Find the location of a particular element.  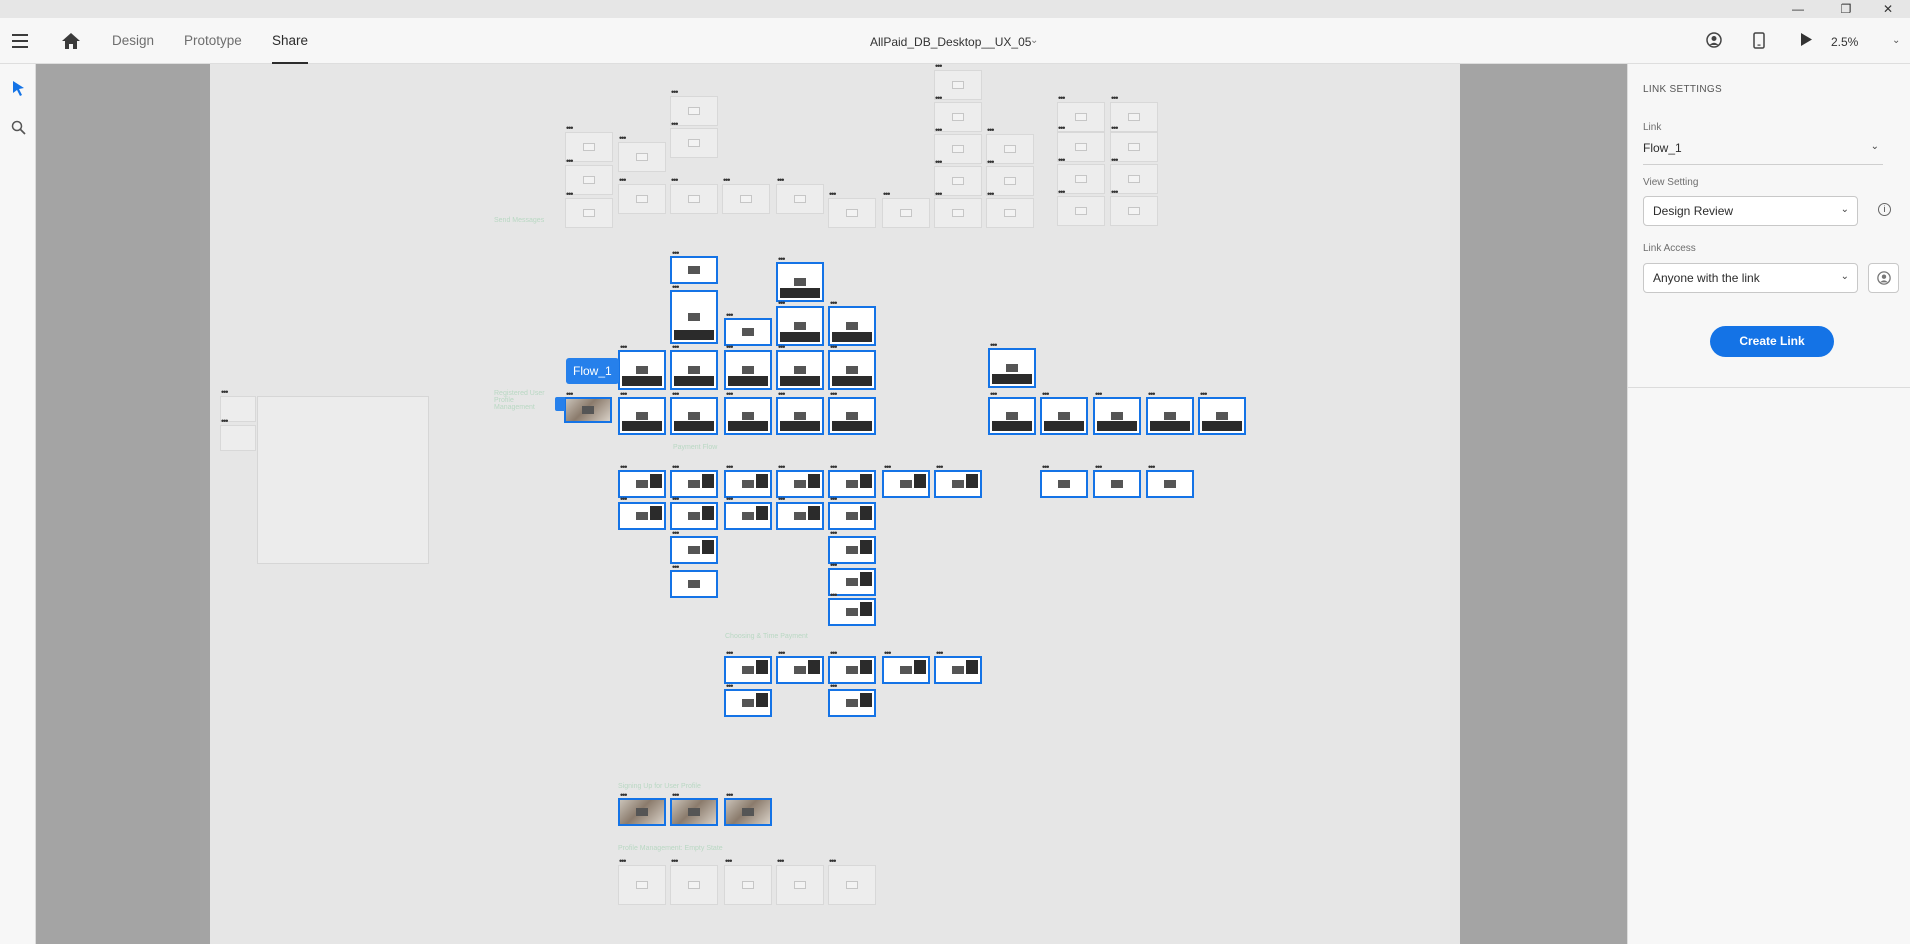

tab-share: Share is located at coordinates (290, 48).